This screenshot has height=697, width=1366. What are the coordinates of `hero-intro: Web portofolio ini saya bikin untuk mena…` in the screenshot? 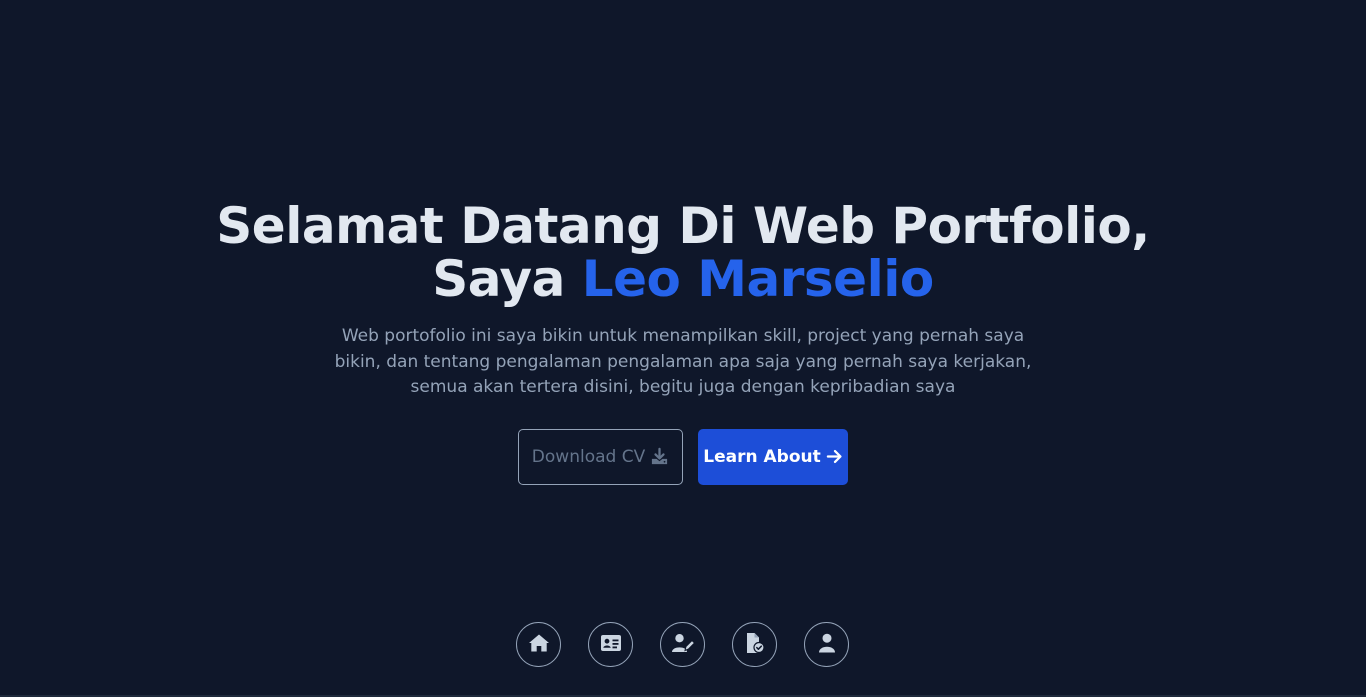 It's located at (683, 361).